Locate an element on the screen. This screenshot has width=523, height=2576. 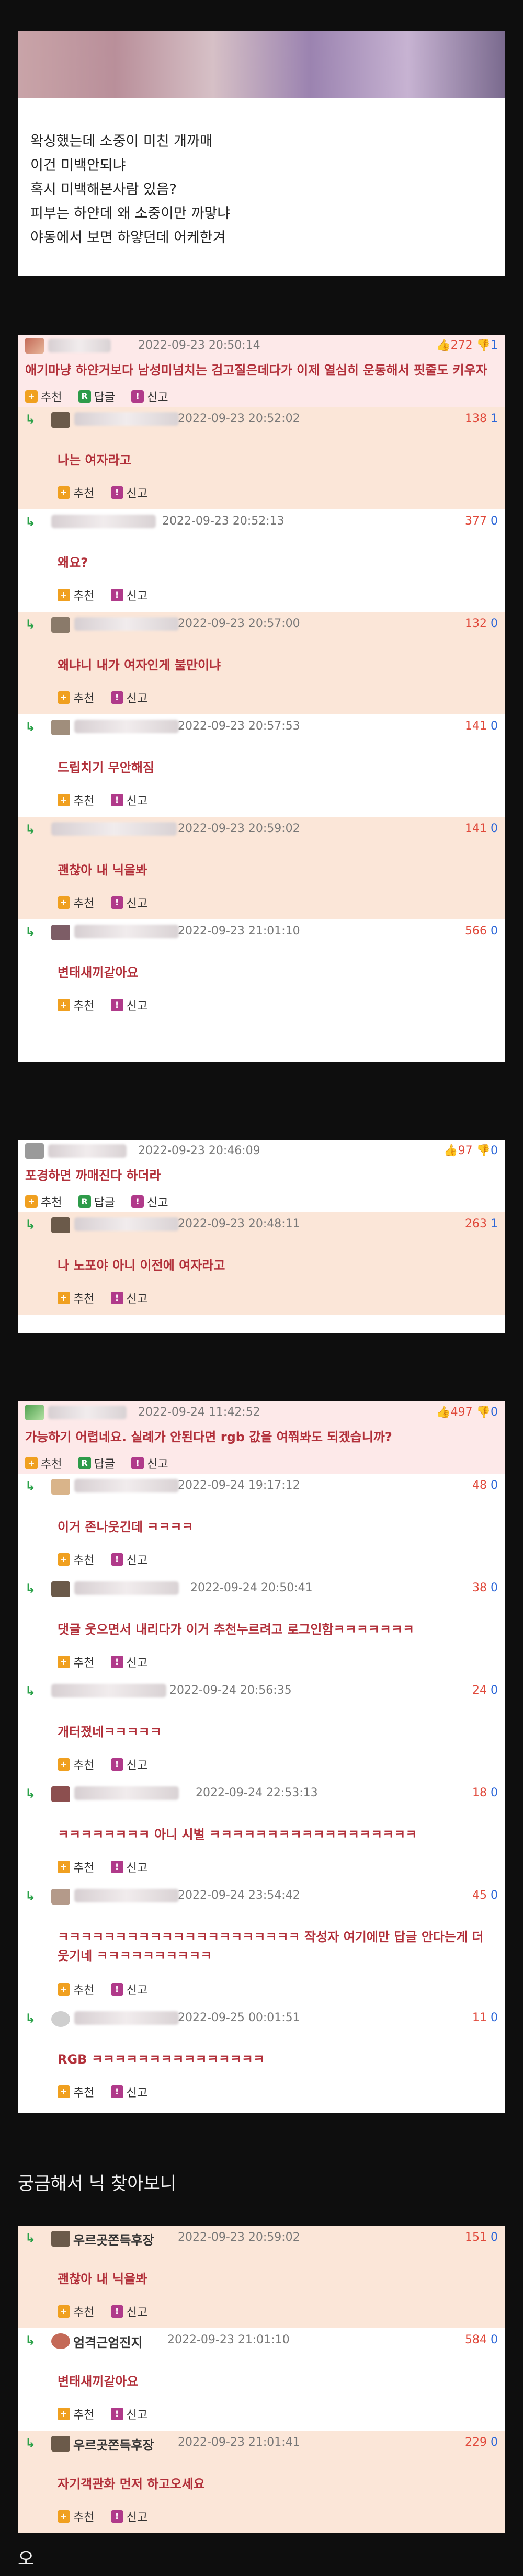
reply-text: 개터졌네ㅋㅋㅋㅋㅋ is located at coordinates (110, 1732).